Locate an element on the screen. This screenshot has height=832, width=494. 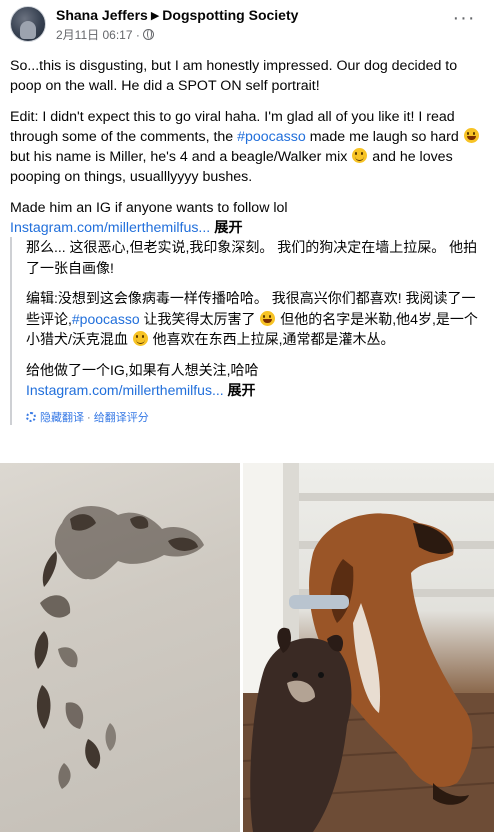
more-options-button: ··· is located at coordinates (464, 20).